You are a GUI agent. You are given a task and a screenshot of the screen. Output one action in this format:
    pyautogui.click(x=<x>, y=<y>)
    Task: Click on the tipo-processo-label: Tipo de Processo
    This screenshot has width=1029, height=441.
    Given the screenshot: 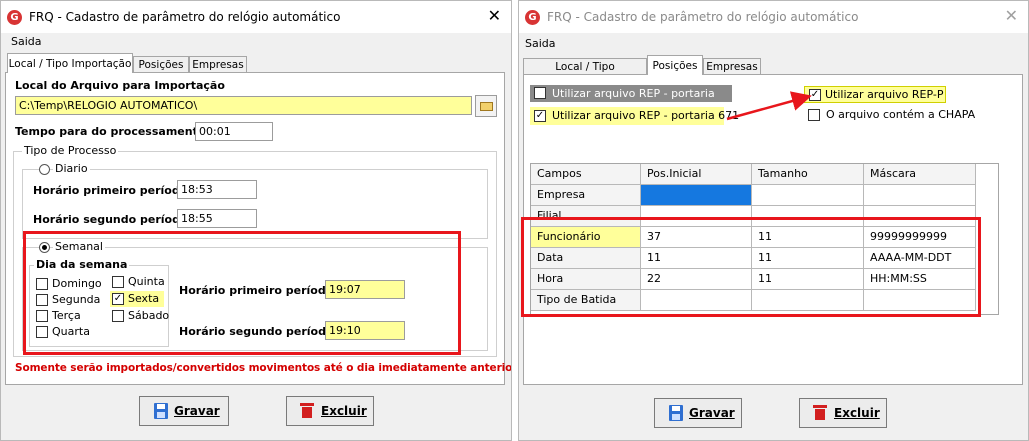 What is the action you would take?
    pyautogui.click(x=70, y=150)
    